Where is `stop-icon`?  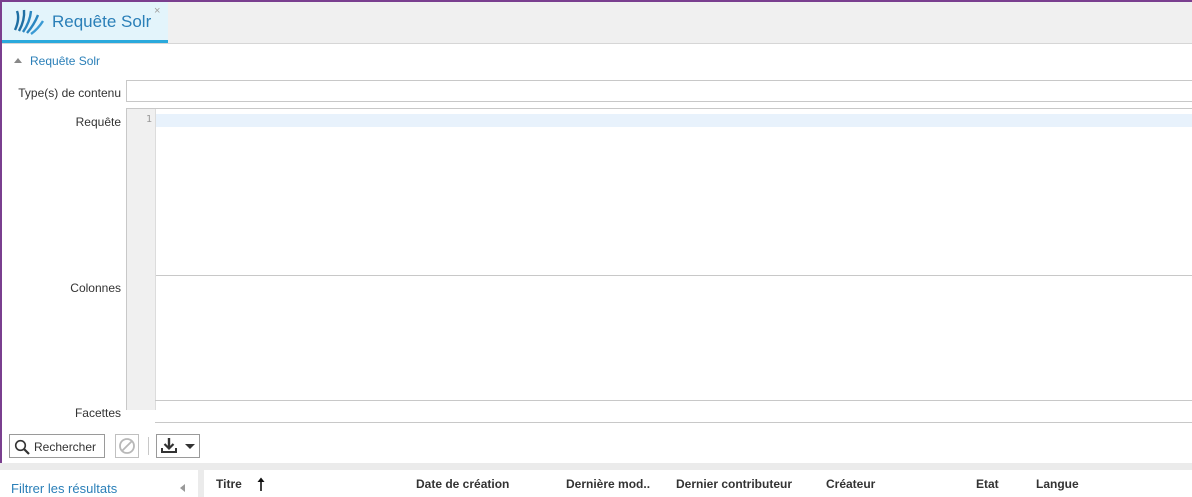
stop-icon is located at coordinates (127, 446).